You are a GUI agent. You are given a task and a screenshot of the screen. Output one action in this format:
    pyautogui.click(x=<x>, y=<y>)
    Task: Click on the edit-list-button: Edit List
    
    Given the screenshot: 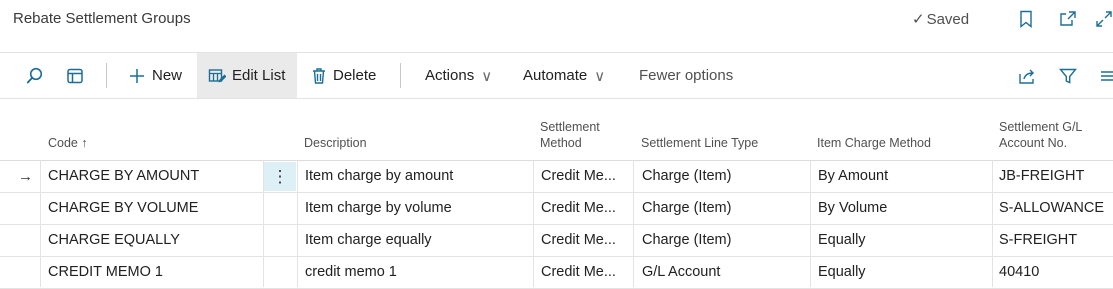 What is the action you would take?
    pyautogui.click(x=247, y=75)
    